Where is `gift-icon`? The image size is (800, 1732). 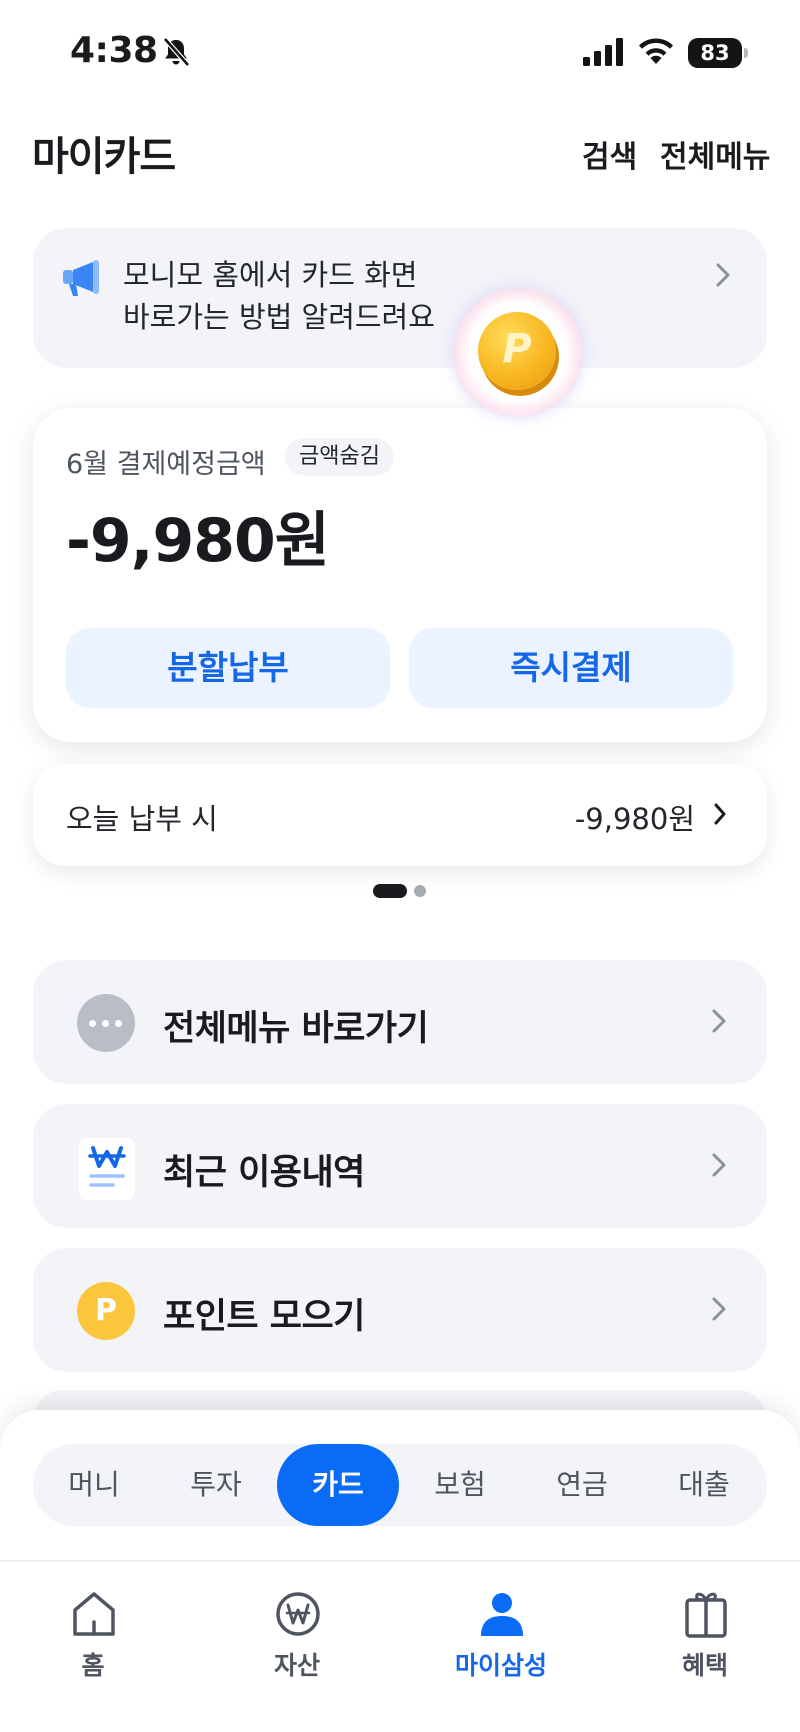 gift-icon is located at coordinates (706, 1615).